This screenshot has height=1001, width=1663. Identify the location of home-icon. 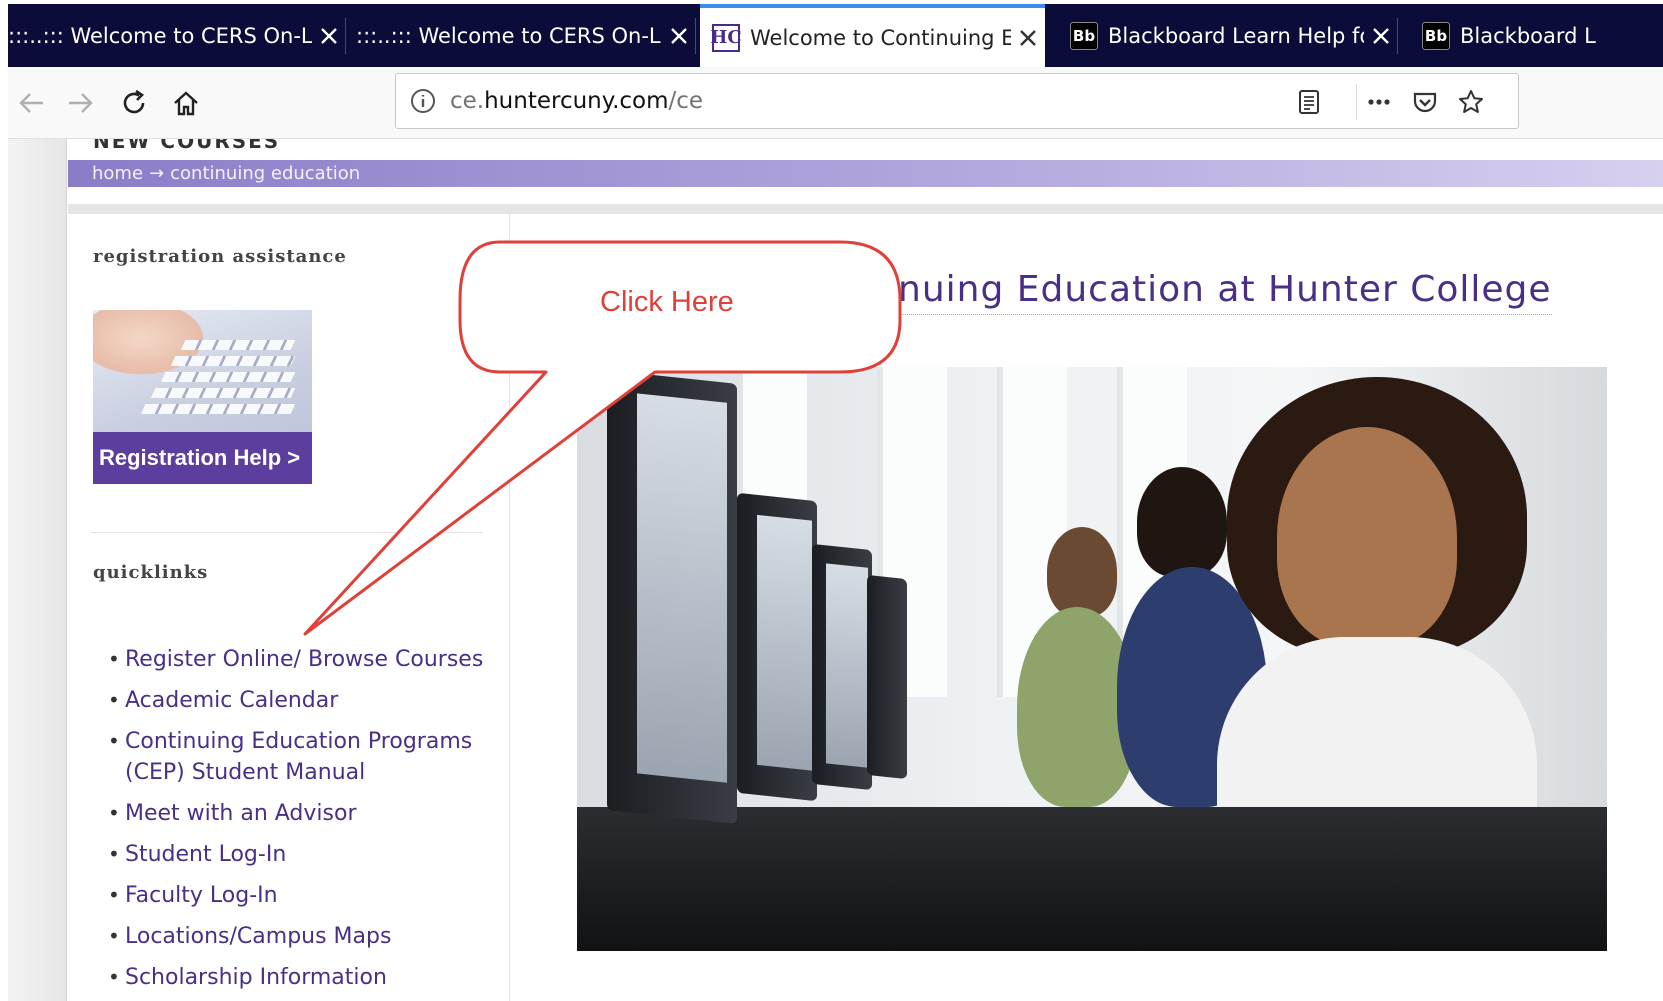
(186, 103).